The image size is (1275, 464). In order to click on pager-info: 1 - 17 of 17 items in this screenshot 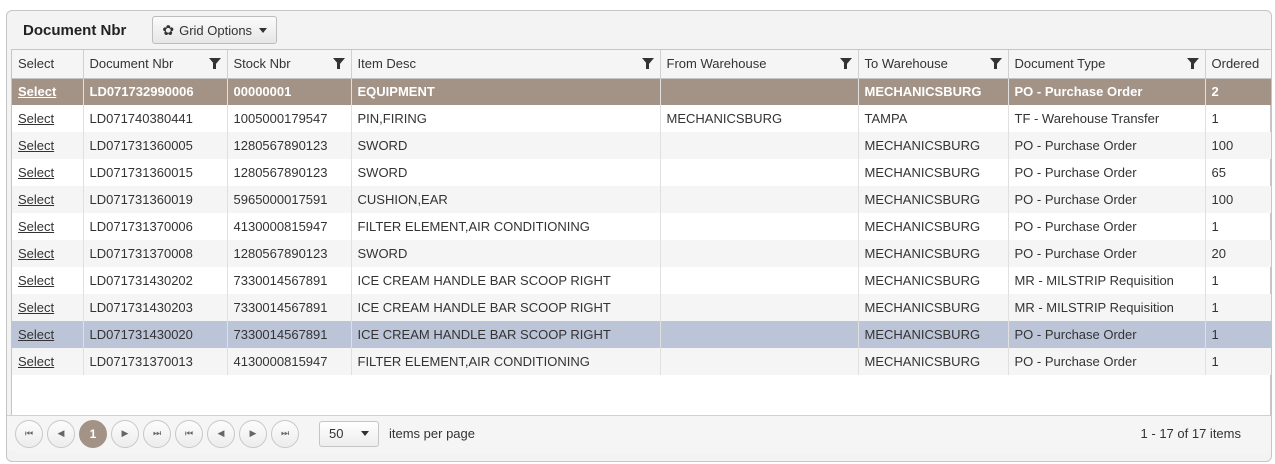, I will do `click(1190, 433)`.